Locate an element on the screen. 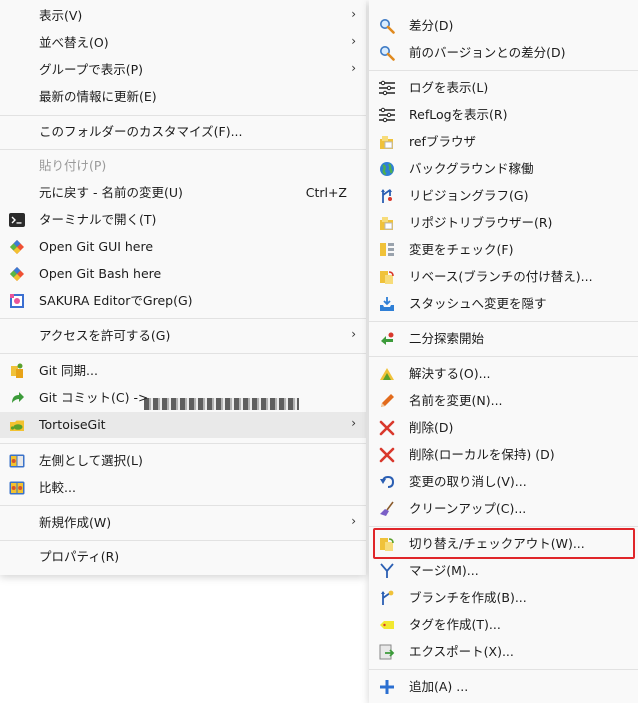 The height and width of the screenshot is (703, 638). menu-item-delete-keep-local: 削除(ローカルを保持) (D) is located at coordinates (503, 455).